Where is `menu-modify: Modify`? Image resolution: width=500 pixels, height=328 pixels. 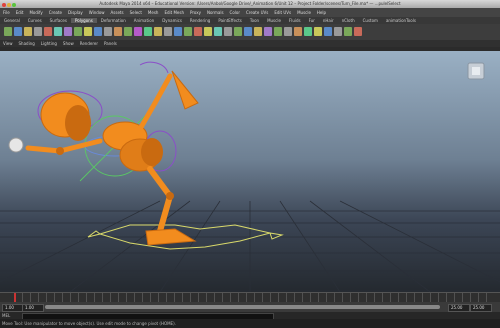 menu-modify: Modify is located at coordinates (35, 12).